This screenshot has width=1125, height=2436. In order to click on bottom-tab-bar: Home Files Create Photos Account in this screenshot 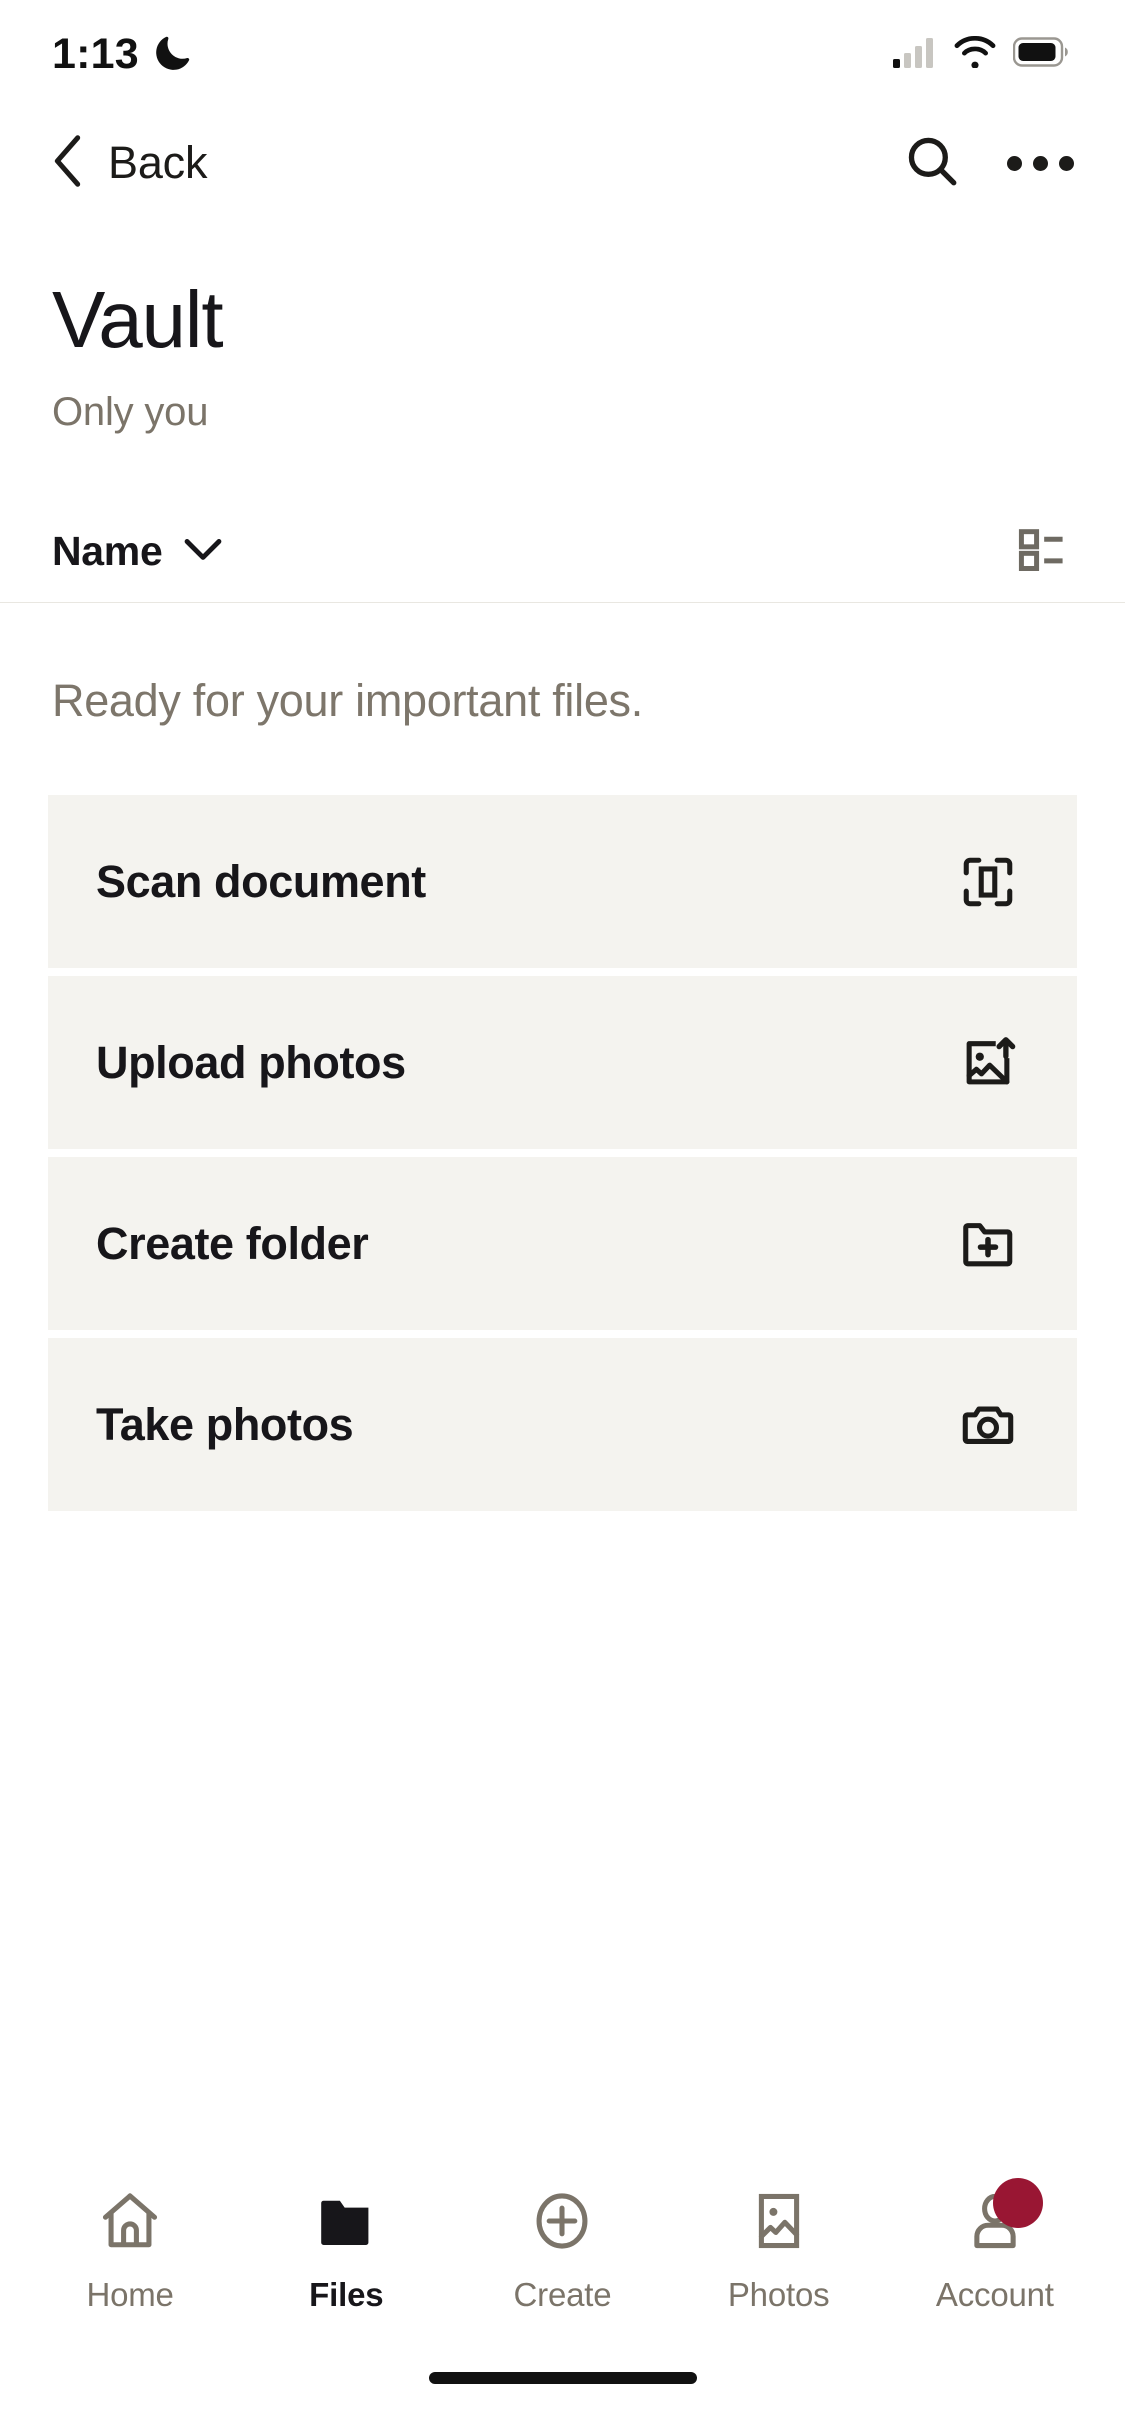, I will do `click(562, 2266)`.